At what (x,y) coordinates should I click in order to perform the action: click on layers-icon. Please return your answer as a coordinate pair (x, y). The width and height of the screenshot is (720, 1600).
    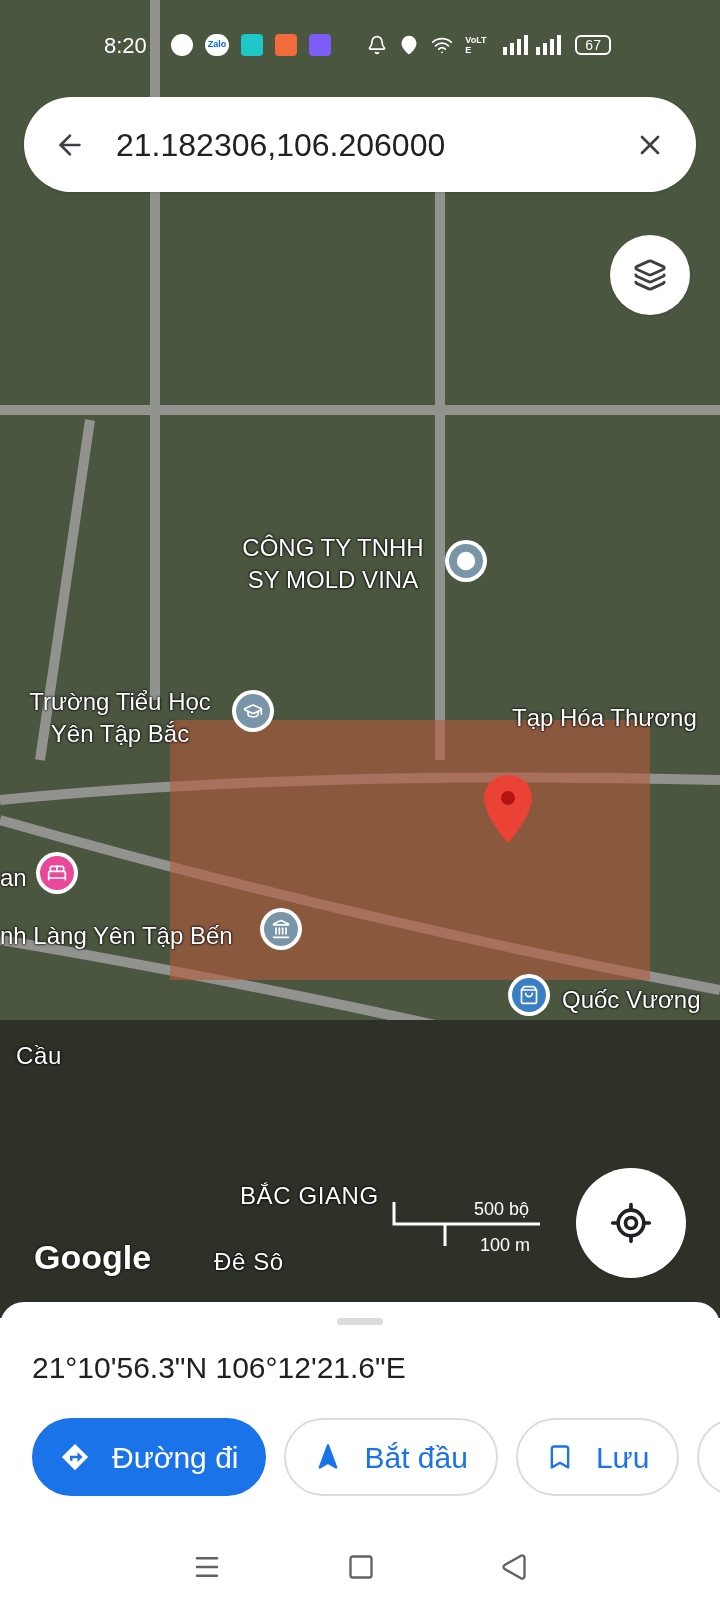
    Looking at the image, I should click on (650, 275).